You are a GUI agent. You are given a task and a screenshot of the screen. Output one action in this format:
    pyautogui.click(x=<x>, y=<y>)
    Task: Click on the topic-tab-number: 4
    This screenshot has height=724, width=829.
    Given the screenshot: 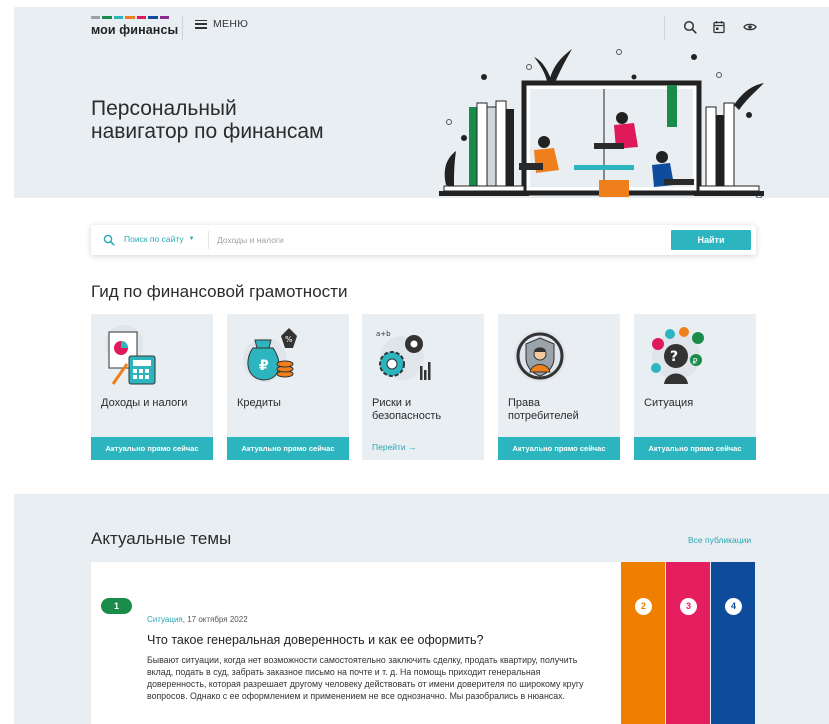 What is the action you would take?
    pyautogui.click(x=733, y=606)
    